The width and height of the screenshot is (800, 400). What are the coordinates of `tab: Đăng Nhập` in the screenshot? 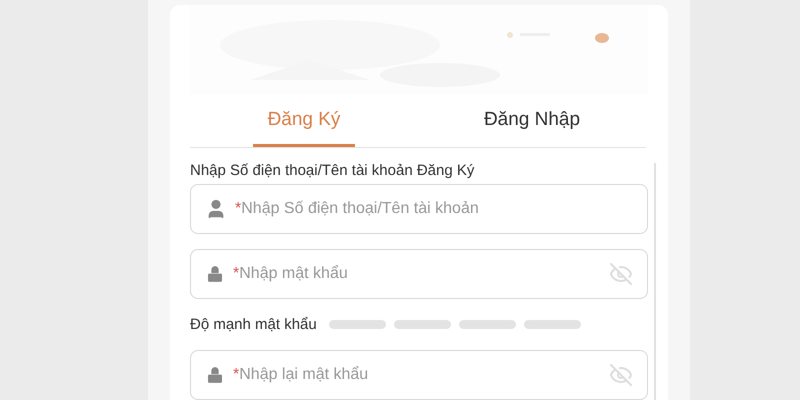 It's located at (532, 121).